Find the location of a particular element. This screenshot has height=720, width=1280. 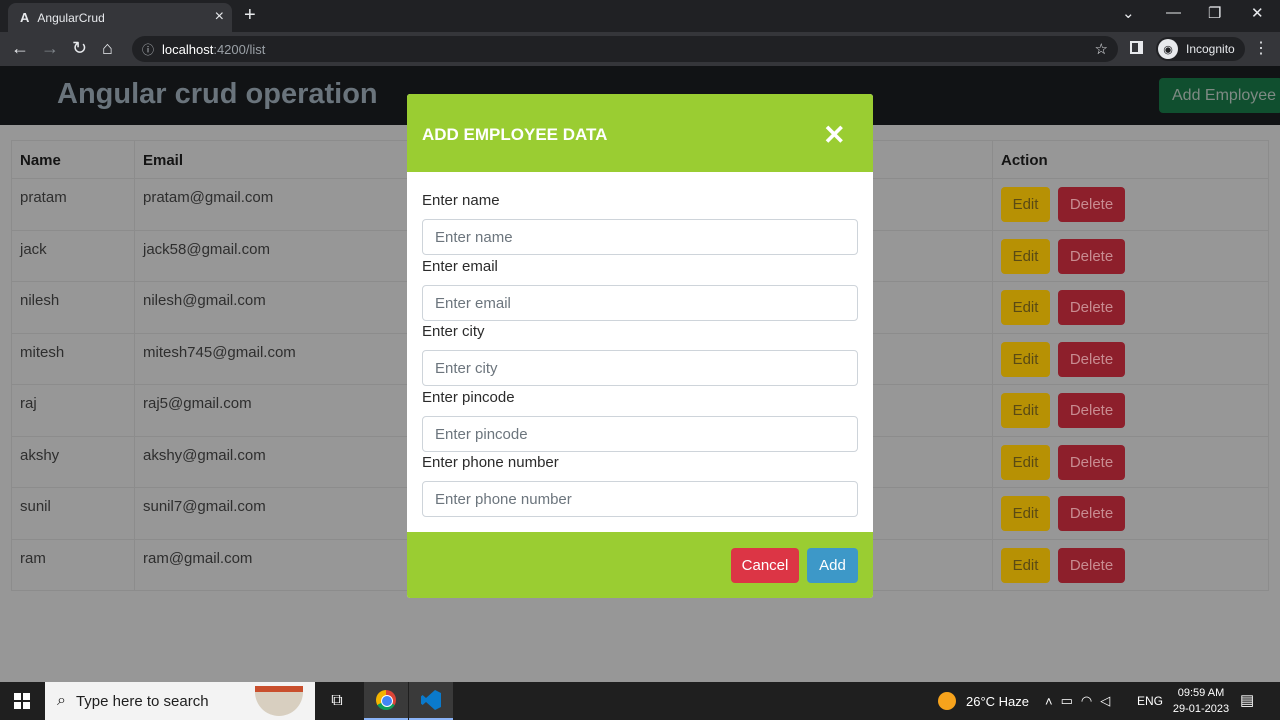

browser-toolbar: ← → ↻ ⌂ ⓘ localhost:4200/list ☆ is located at coordinates (640, 49).